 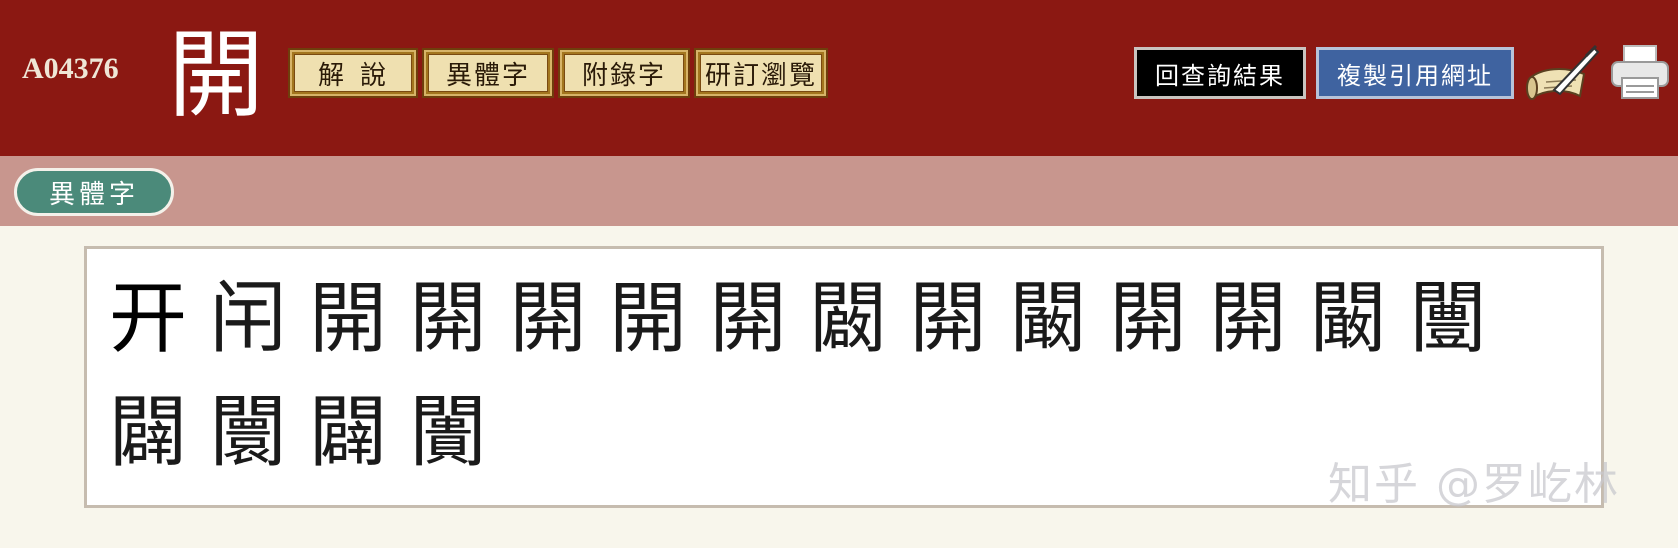 I want to click on printer-icon, so click(x=1640, y=72).